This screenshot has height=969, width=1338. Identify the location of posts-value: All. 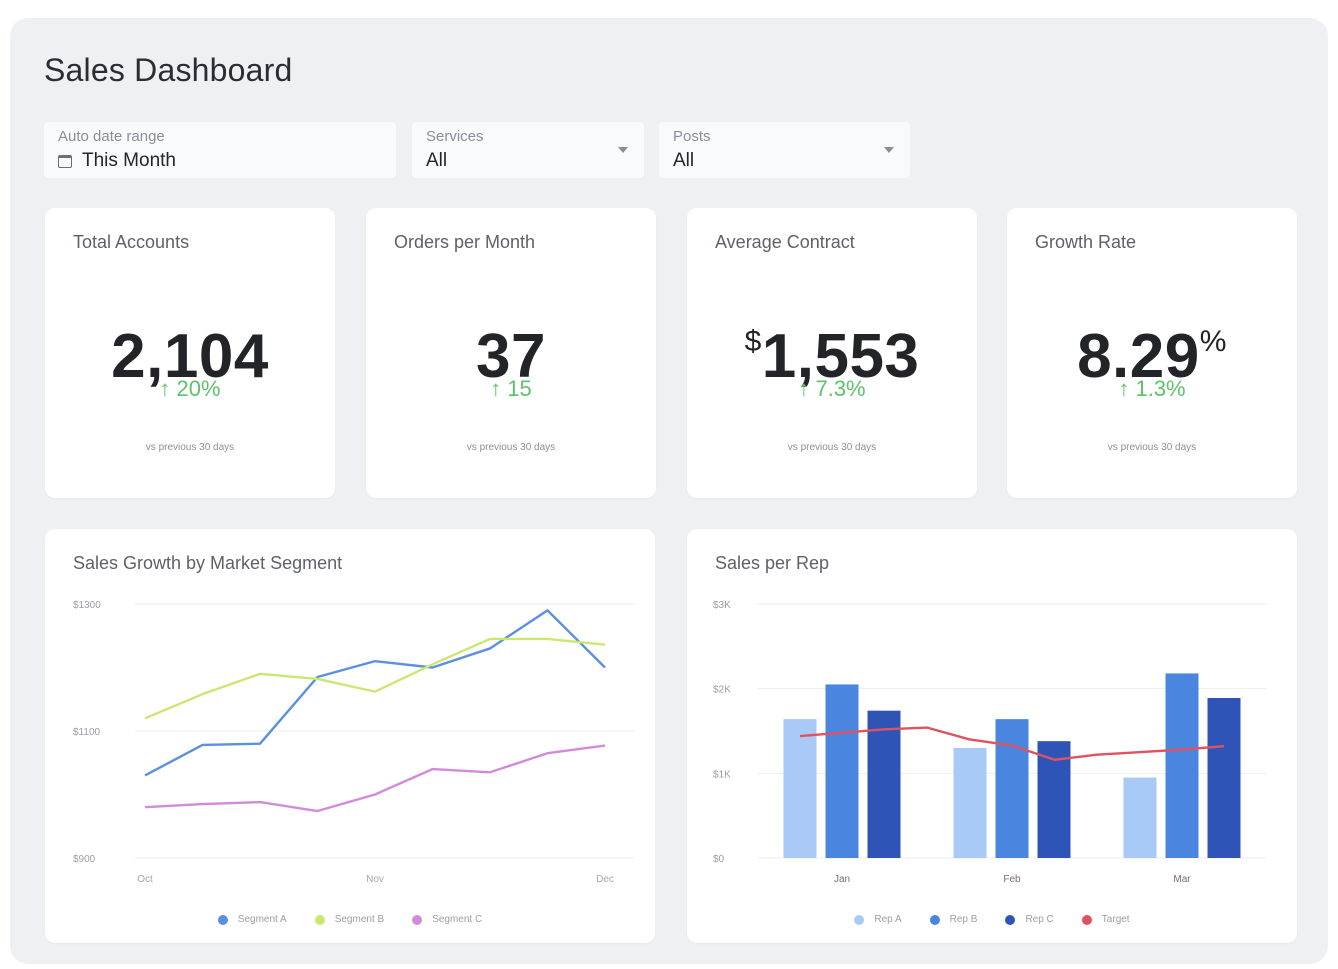
(684, 160).